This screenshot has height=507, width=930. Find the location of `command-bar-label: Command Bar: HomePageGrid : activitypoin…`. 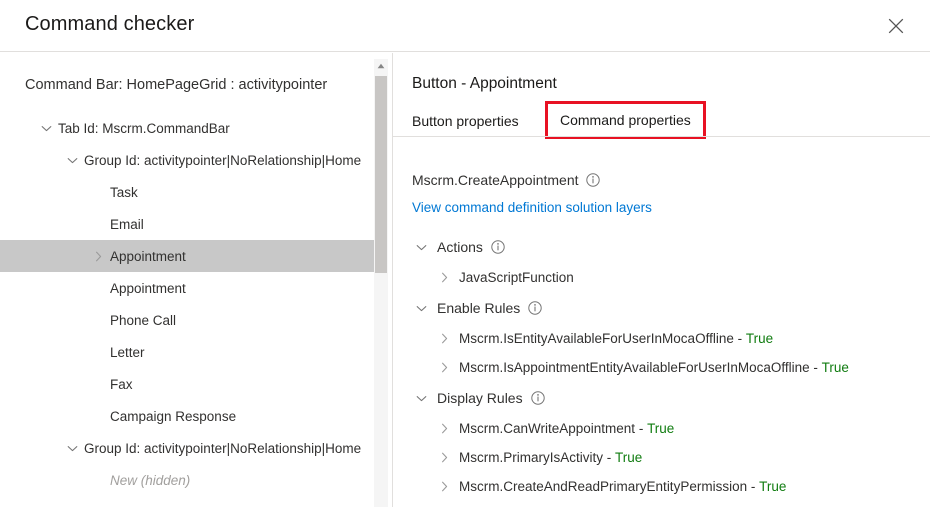

command-bar-label: Command Bar: HomePageGrid : activitypoin… is located at coordinates (176, 85).